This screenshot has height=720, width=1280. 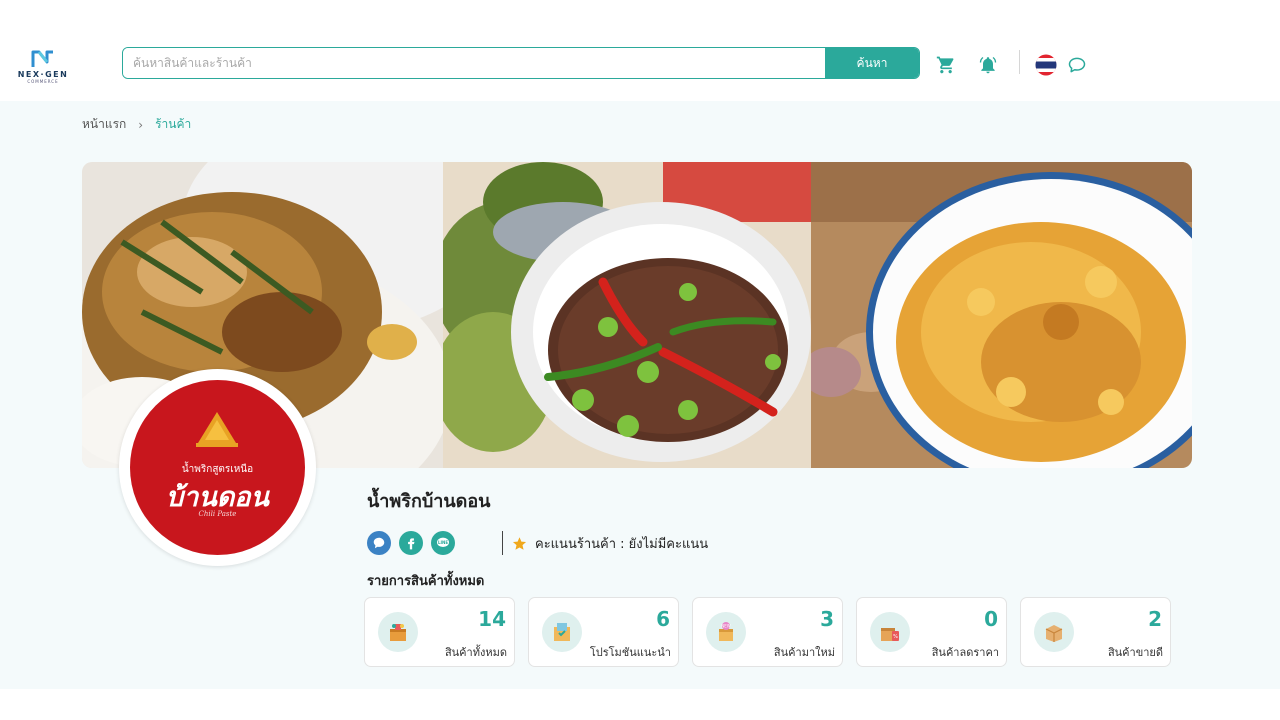 I want to click on stat-value: 14, so click(x=492, y=619).